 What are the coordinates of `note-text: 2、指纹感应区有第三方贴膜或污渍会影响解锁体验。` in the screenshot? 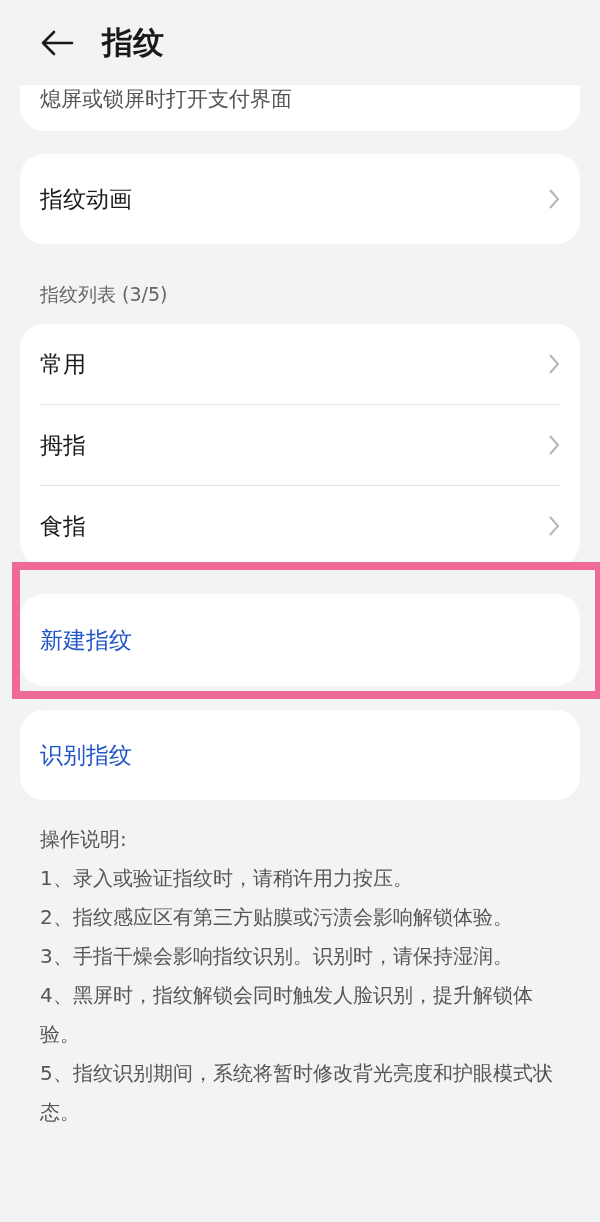 It's located at (277, 917).